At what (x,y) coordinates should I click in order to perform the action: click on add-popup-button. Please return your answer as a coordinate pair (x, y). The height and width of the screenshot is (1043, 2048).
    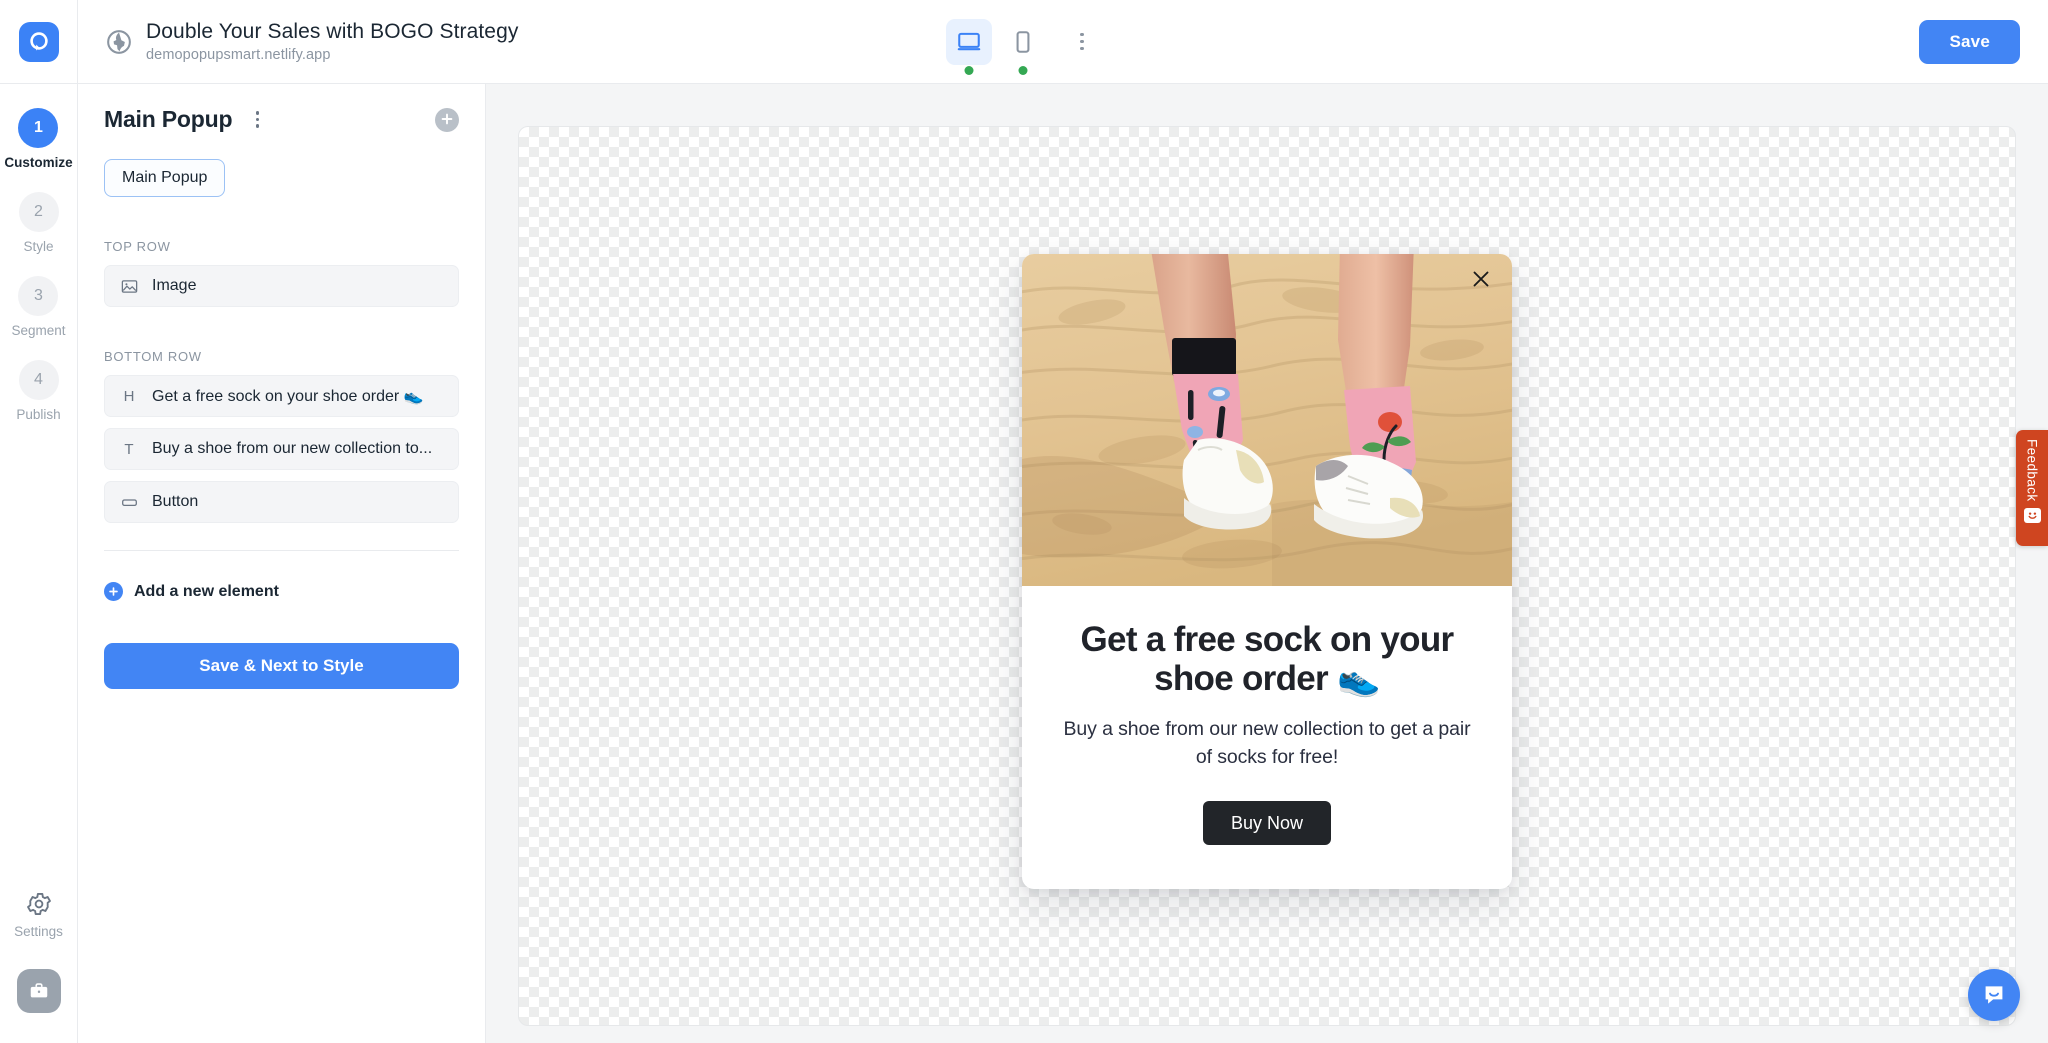
    Looking at the image, I should click on (447, 119).